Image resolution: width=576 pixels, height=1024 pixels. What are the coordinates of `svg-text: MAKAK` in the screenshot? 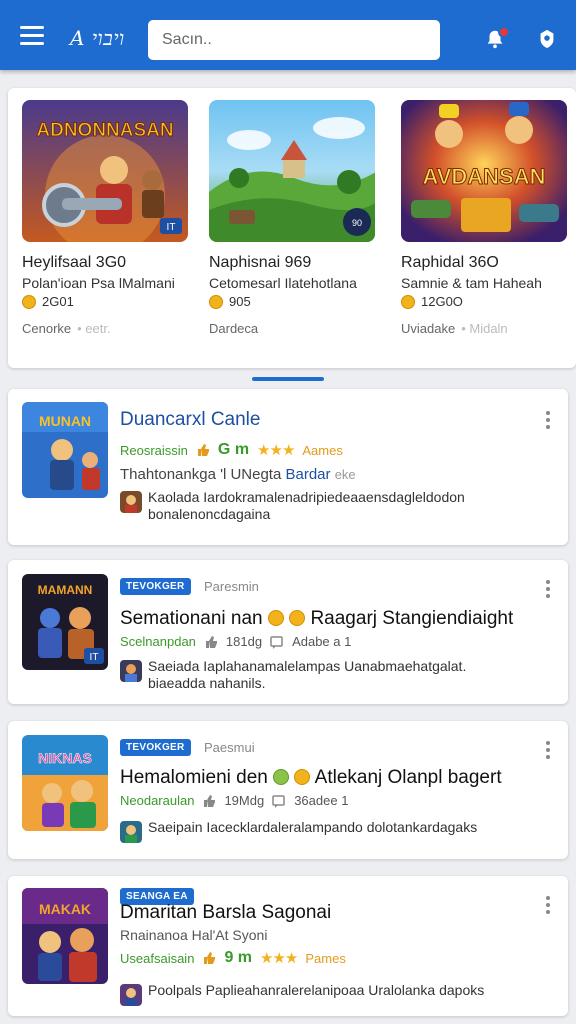 It's located at (65, 909).